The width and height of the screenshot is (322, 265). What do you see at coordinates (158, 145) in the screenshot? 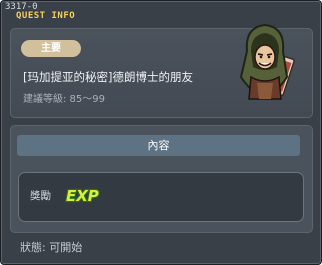
I see `tab-content: 內容` at bounding box center [158, 145].